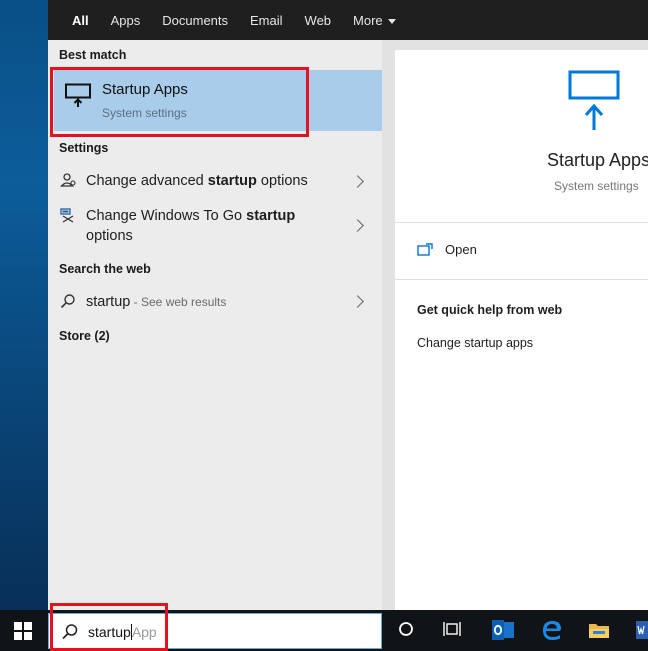 The image size is (648, 651). Describe the element at coordinates (84, 148) in the screenshot. I see `section-settings: Settings` at that location.